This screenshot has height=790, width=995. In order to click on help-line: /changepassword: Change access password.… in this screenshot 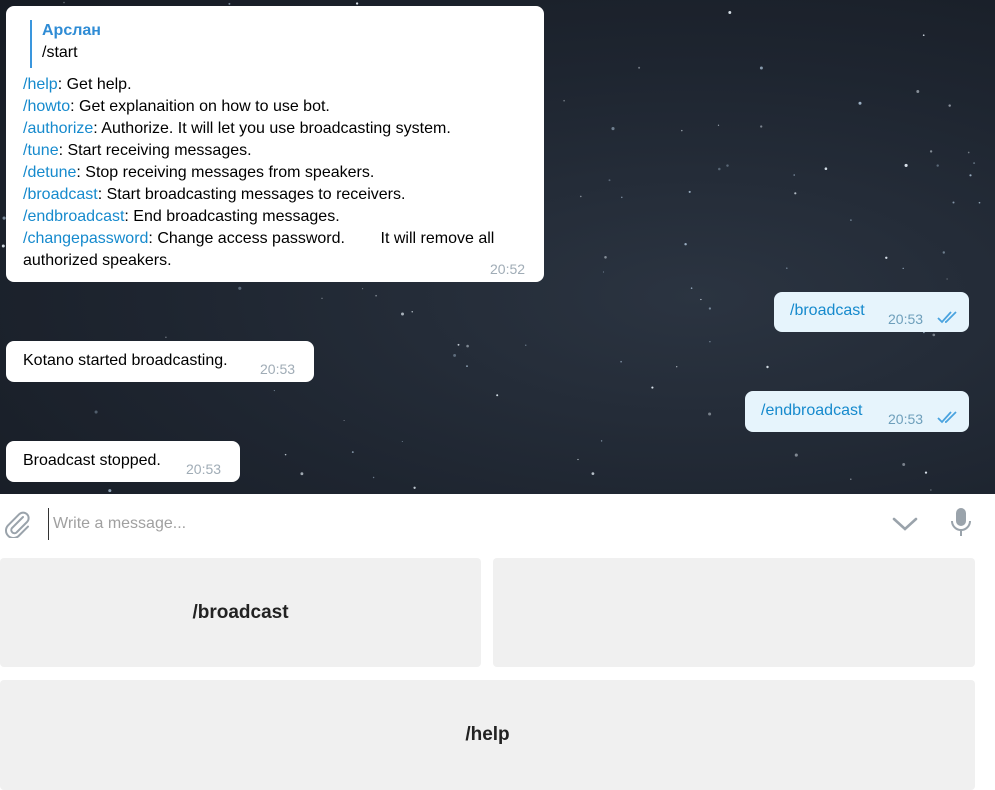, I will do `click(258, 239)`.